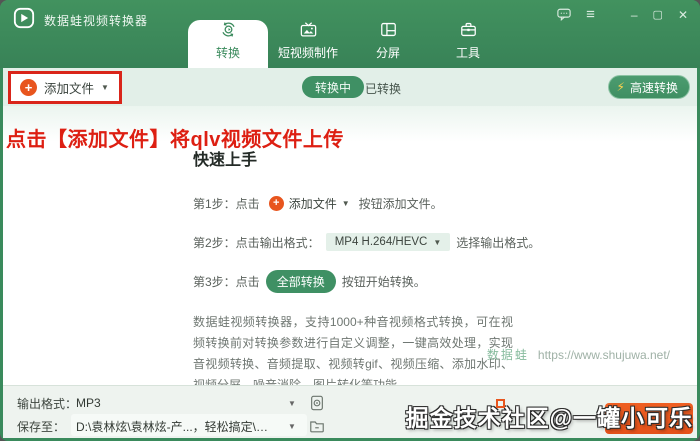 This screenshot has width=700, height=441. What do you see at coordinates (604, 355) in the screenshot?
I see `brand-site-link: https://www.shujuwa.net/` at bounding box center [604, 355].